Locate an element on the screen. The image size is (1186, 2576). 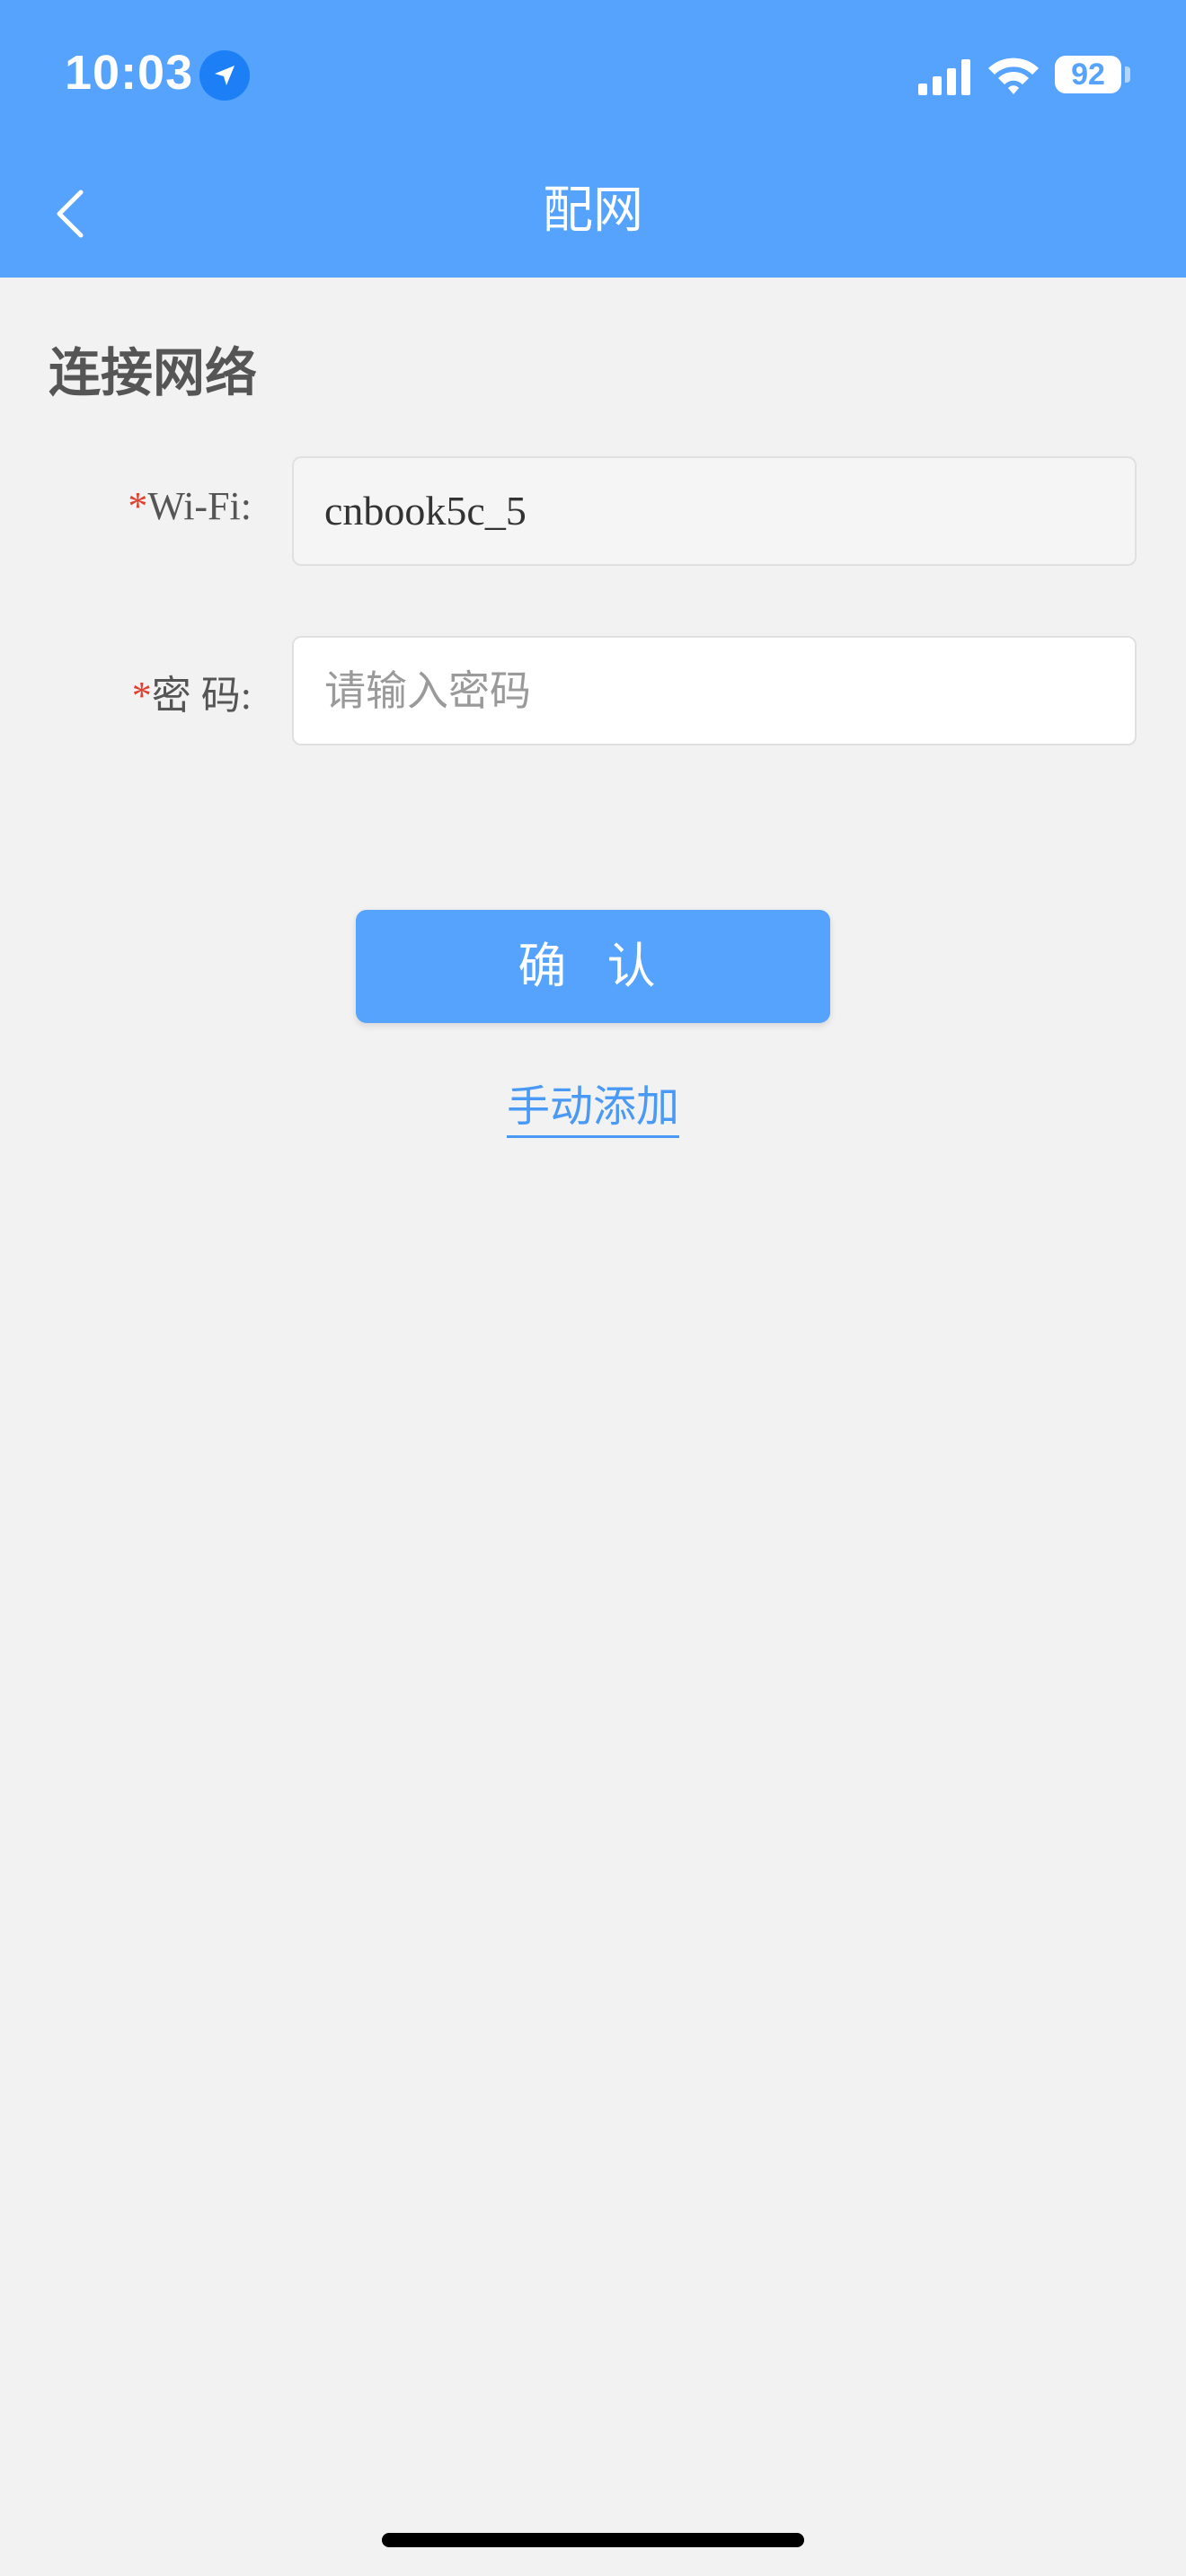
manual-add-container: 手动添加 is located at coordinates (593, 1104).